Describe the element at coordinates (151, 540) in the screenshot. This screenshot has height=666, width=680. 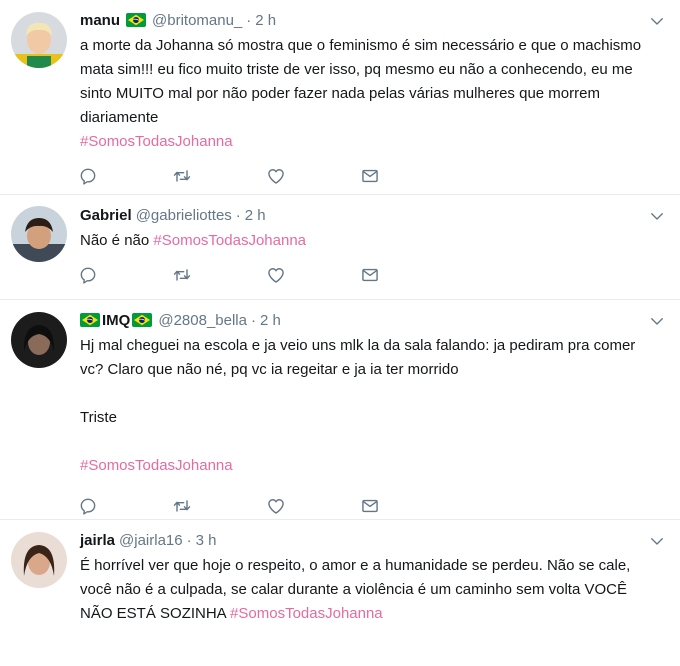
I see `author-handle: @jairla16` at that location.